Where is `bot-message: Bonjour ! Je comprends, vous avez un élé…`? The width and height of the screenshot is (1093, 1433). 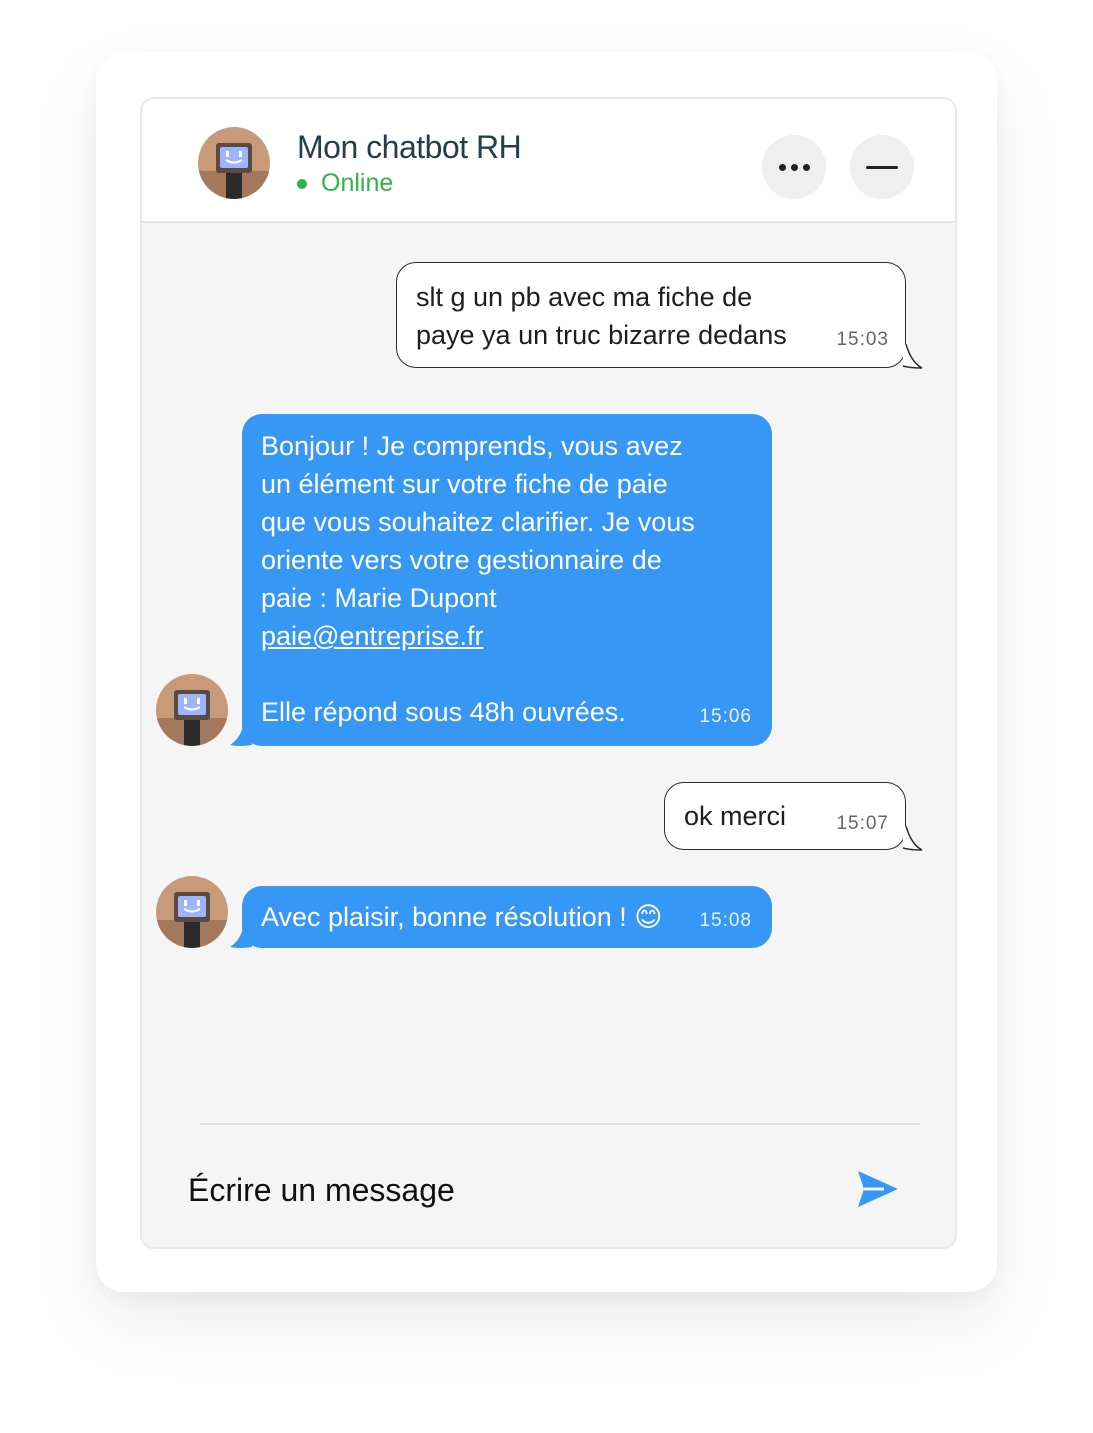 bot-message: Bonjour ! Je comprends, vous avez un élé… is located at coordinates (507, 580).